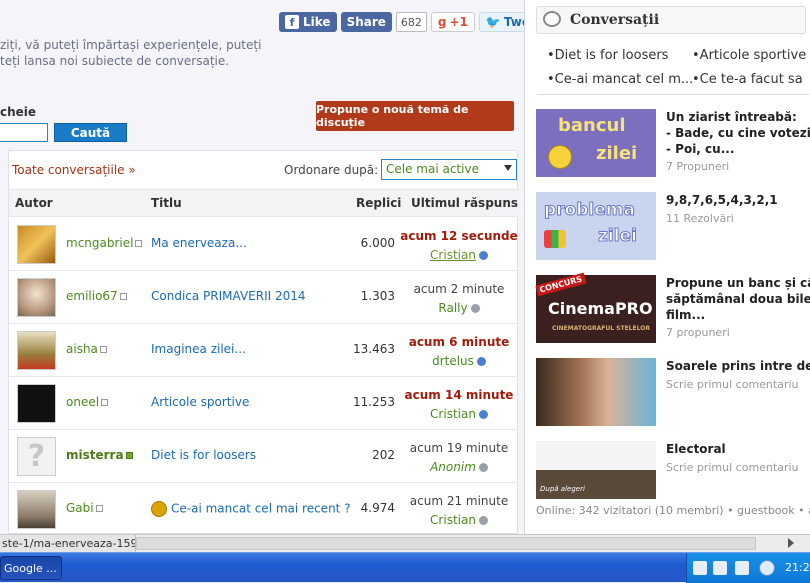 This screenshot has height=583, width=810. I want to click on conversation-link: • Diet is for loosers, so click(607, 56).